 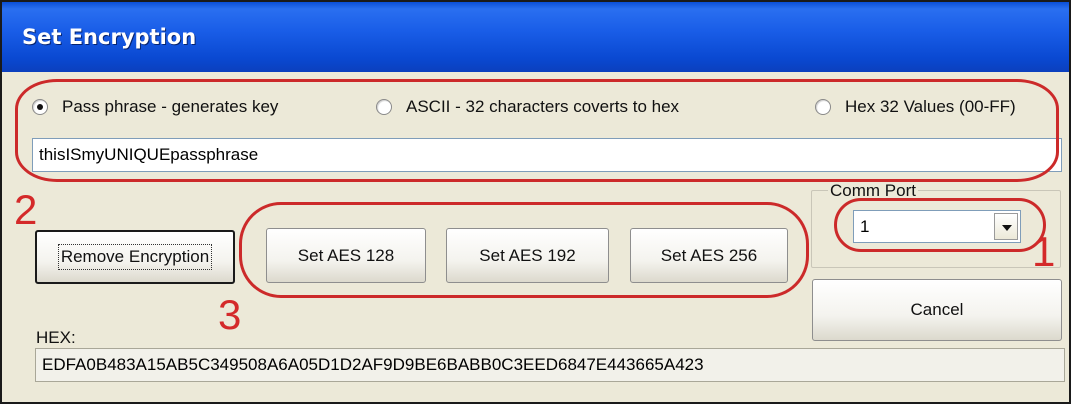 What do you see at coordinates (873, 191) in the screenshot?
I see `comm-port-label: Comm Port` at bounding box center [873, 191].